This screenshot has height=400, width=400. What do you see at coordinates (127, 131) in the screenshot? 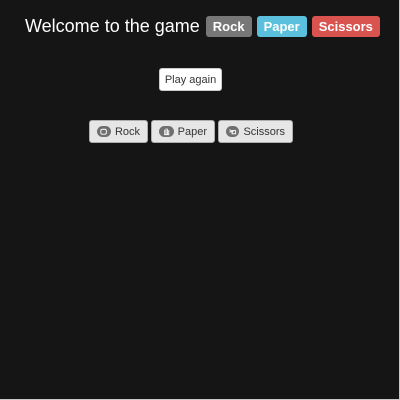
I see `rock-button-label: Rock` at bounding box center [127, 131].